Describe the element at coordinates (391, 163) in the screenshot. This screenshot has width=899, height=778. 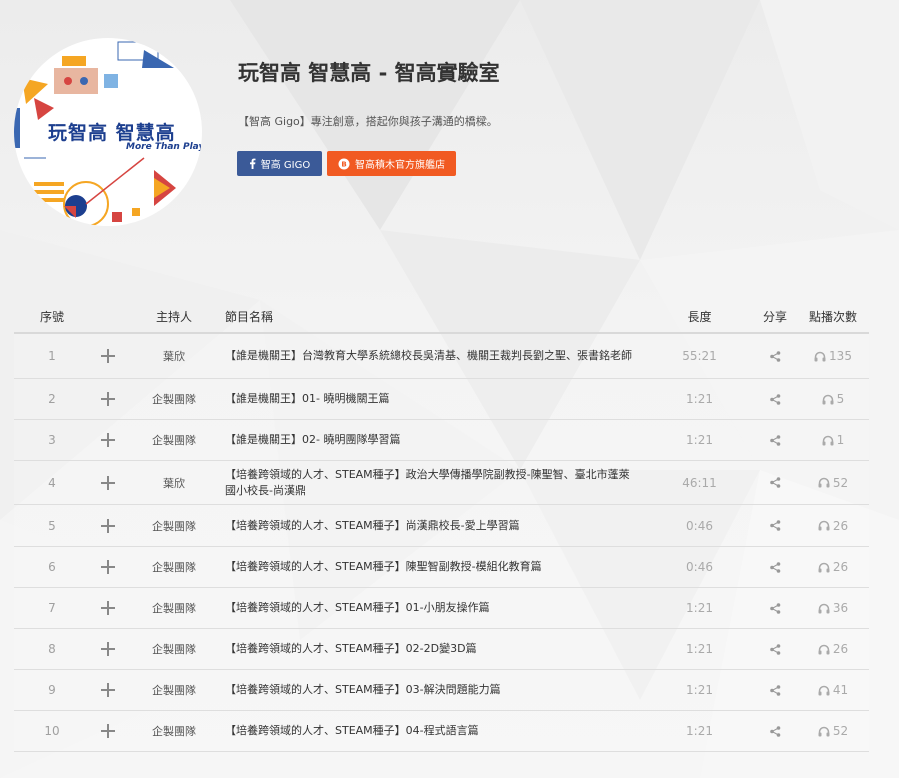
I see `shop-button: B 智高積木官方旗艦店` at that location.